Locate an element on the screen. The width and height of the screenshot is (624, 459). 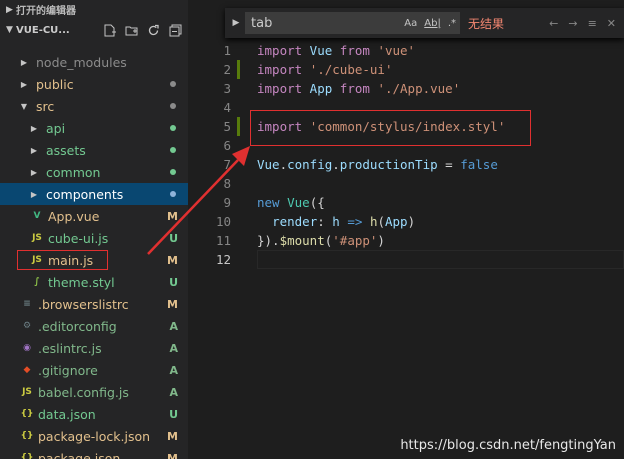
new-file-icon is located at coordinates (109, 30).